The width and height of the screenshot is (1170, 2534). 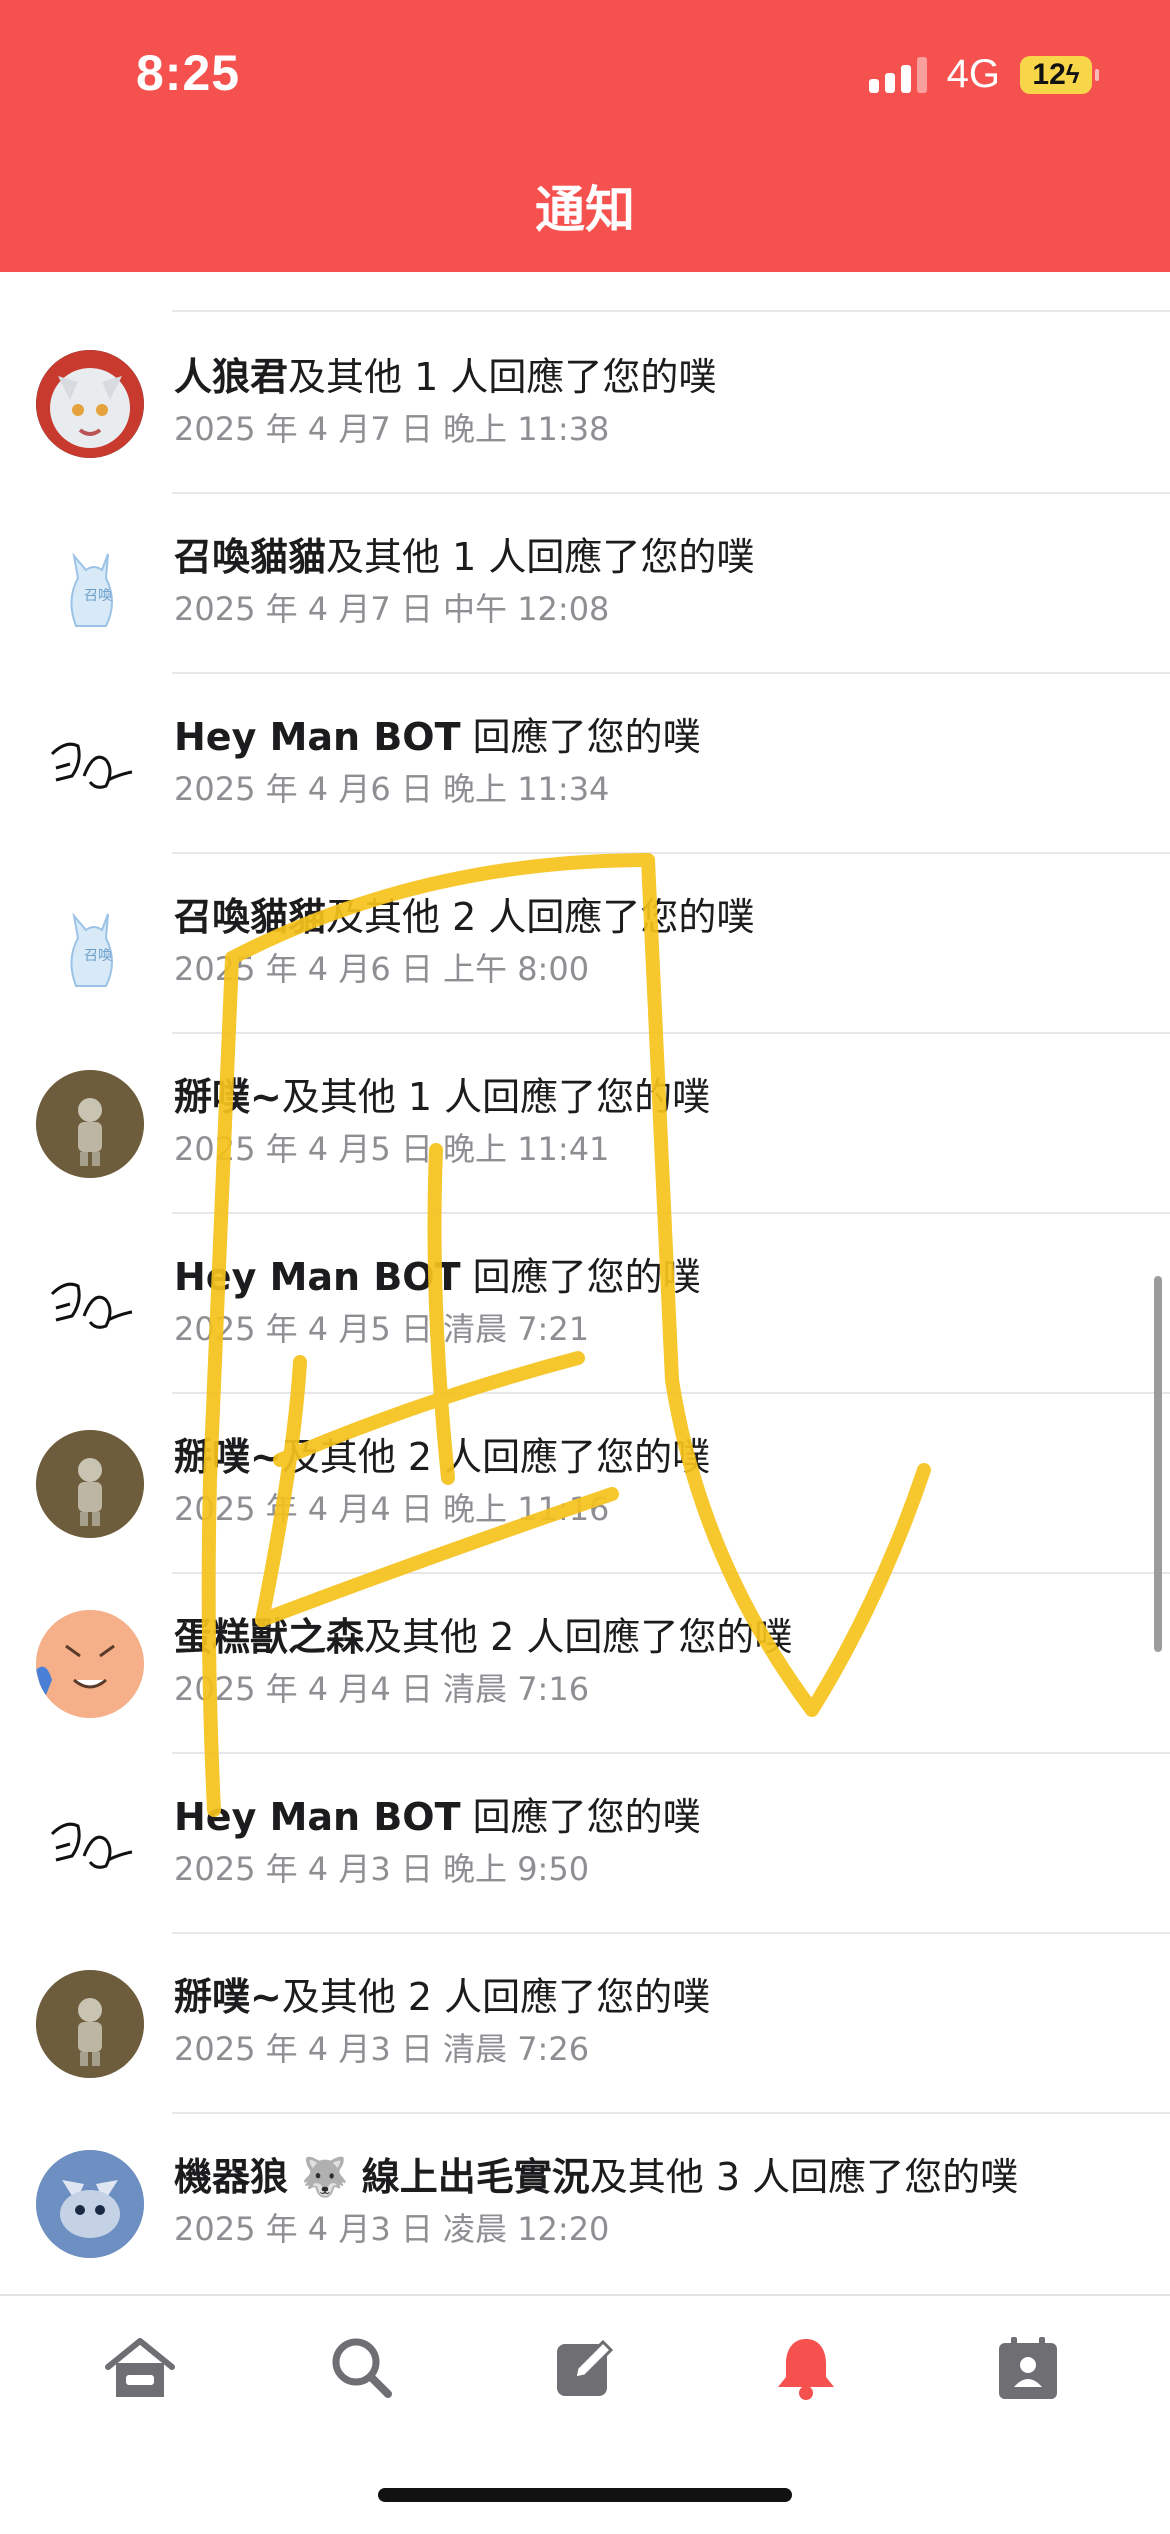 I want to click on tab-notifications, so click(x=806, y=2368).